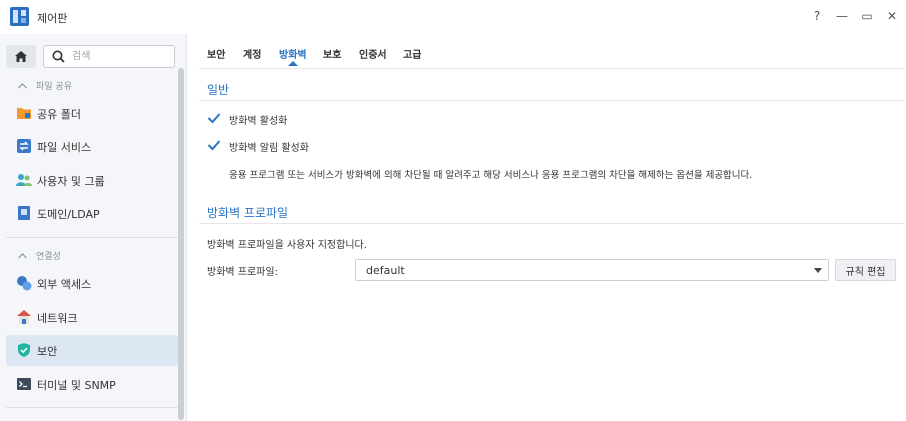 Image resolution: width=906 pixels, height=421 pixels. Describe the element at coordinates (57, 318) in the screenshot. I see `sidebar-item-label: 네트워크` at that location.